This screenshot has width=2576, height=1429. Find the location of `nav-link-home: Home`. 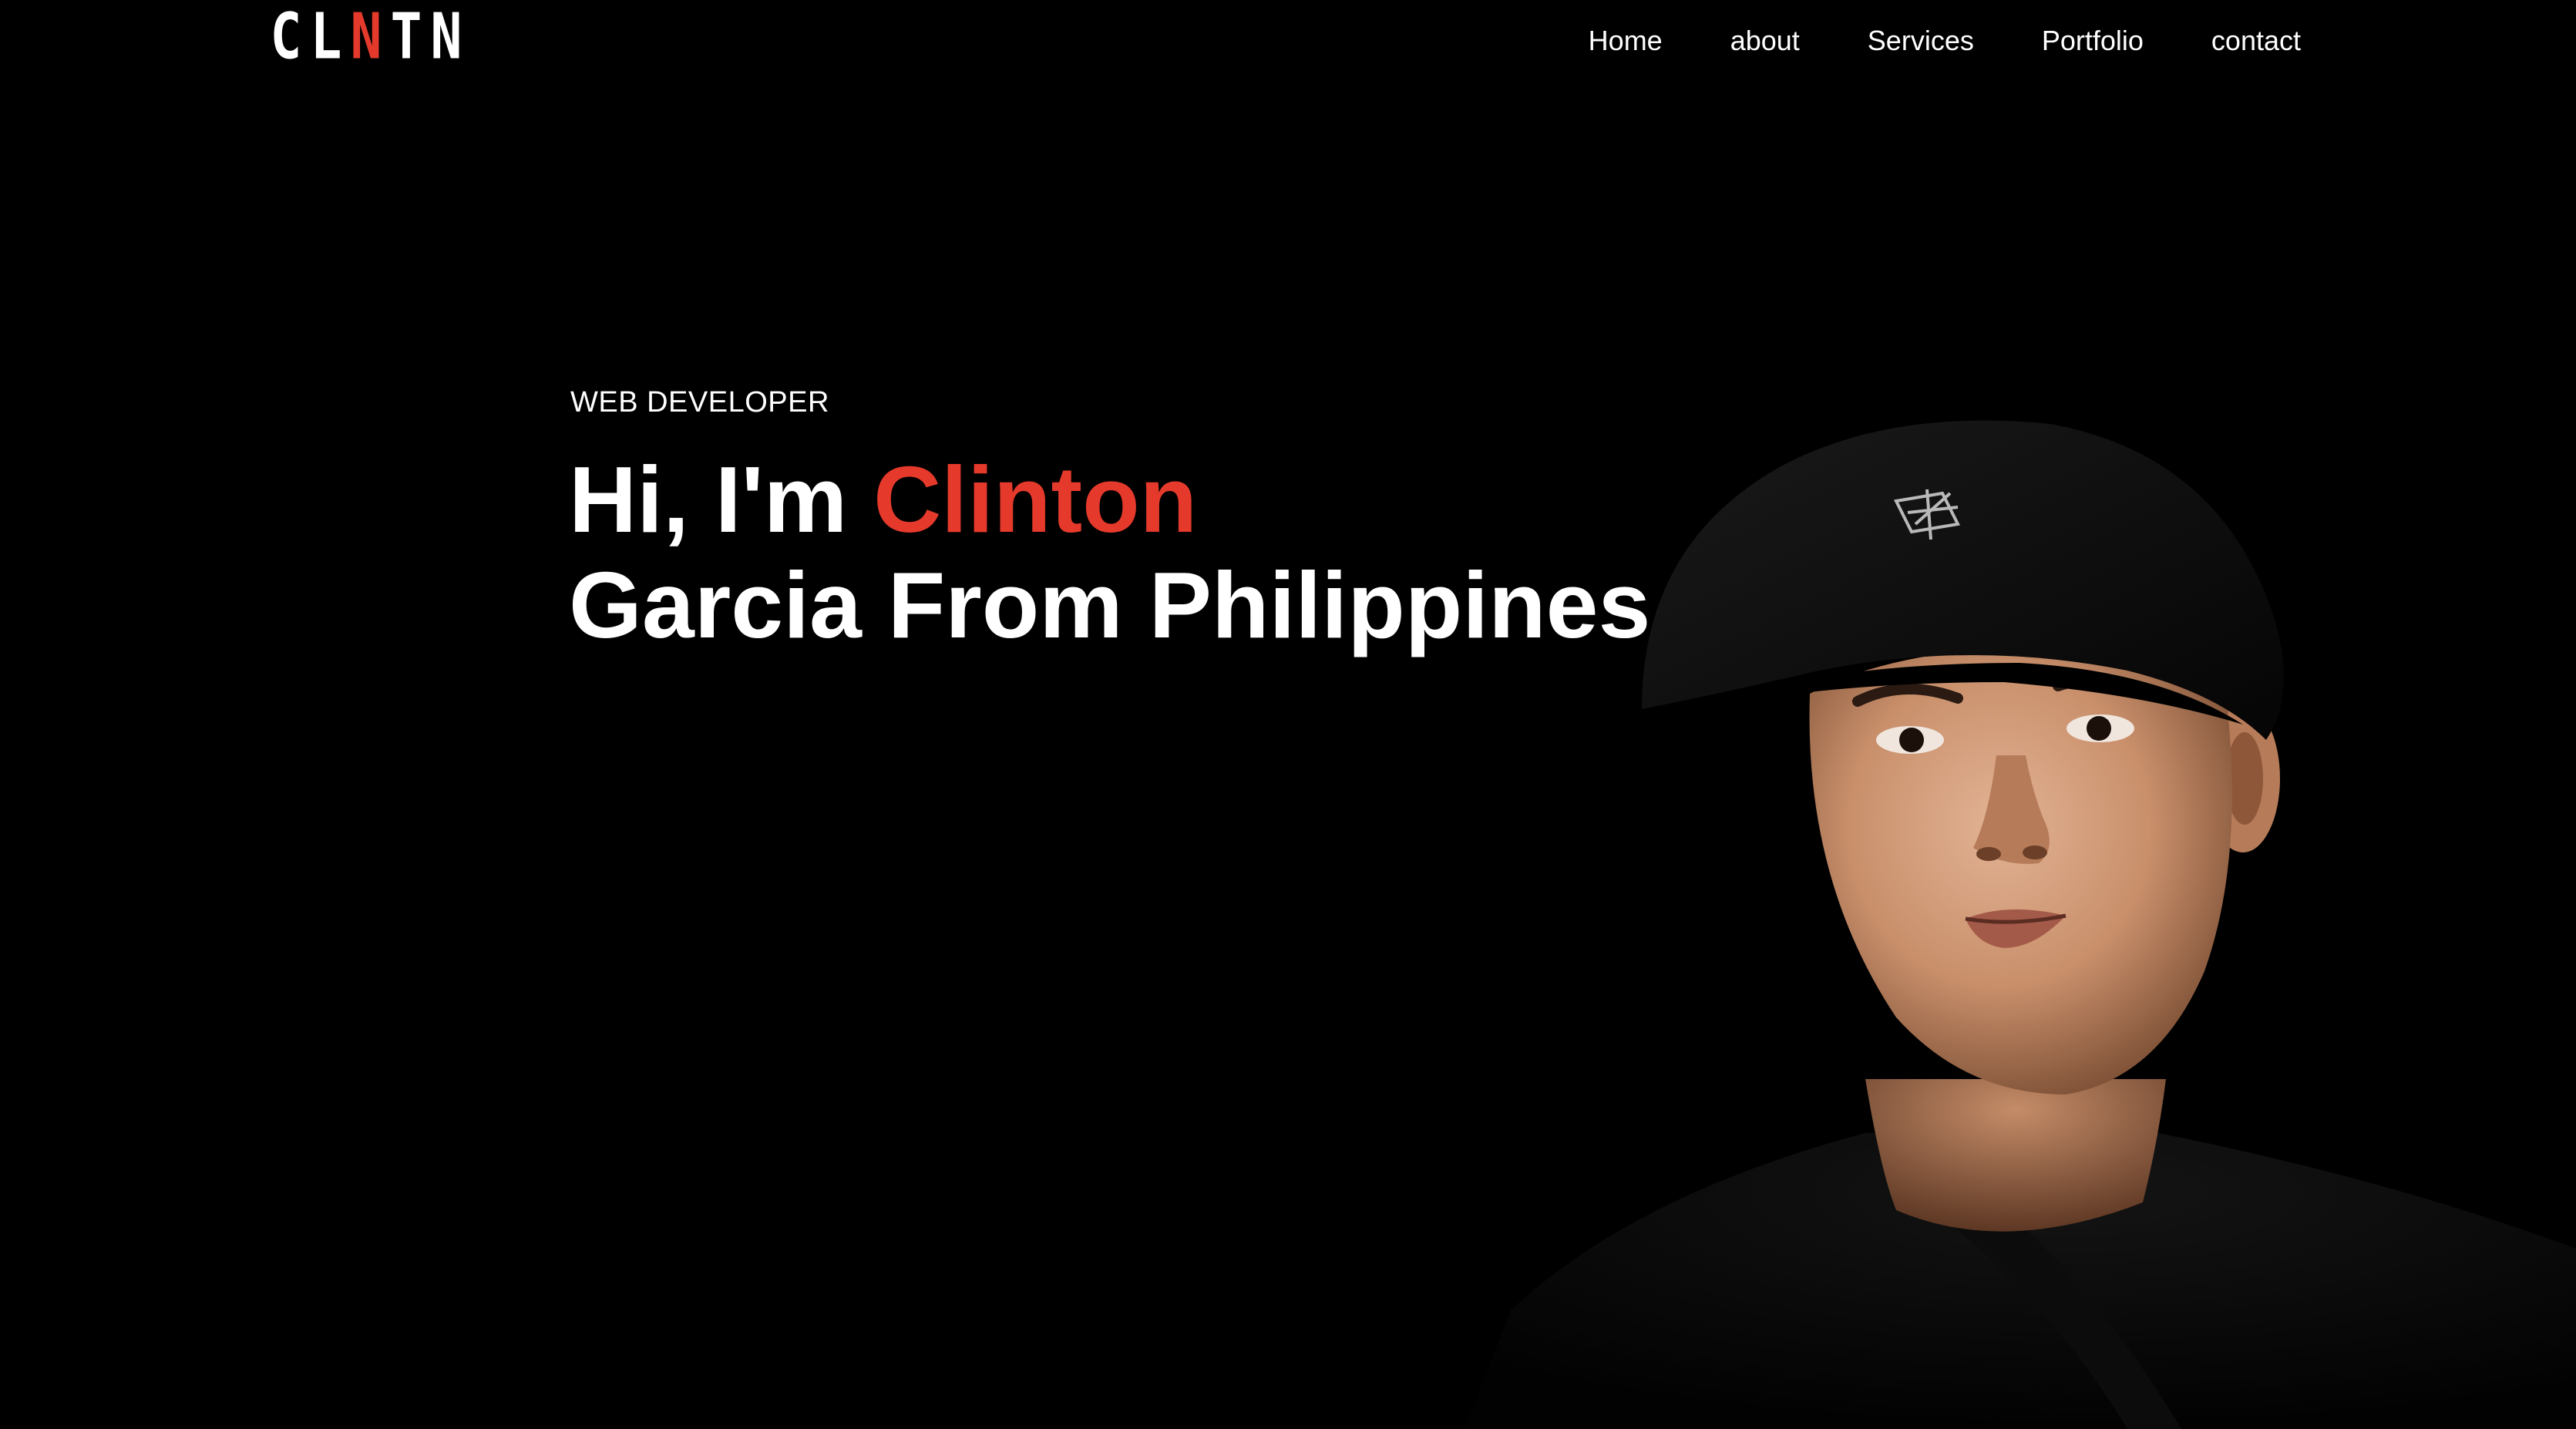

nav-link-home: Home is located at coordinates (1626, 41).